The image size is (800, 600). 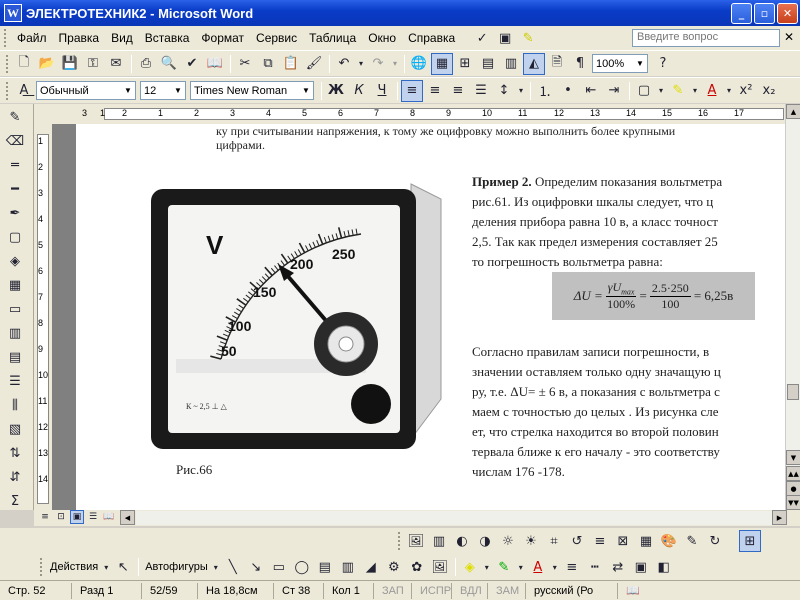 I want to click on styles-pane-icon: A͟, so click(x=24, y=91).